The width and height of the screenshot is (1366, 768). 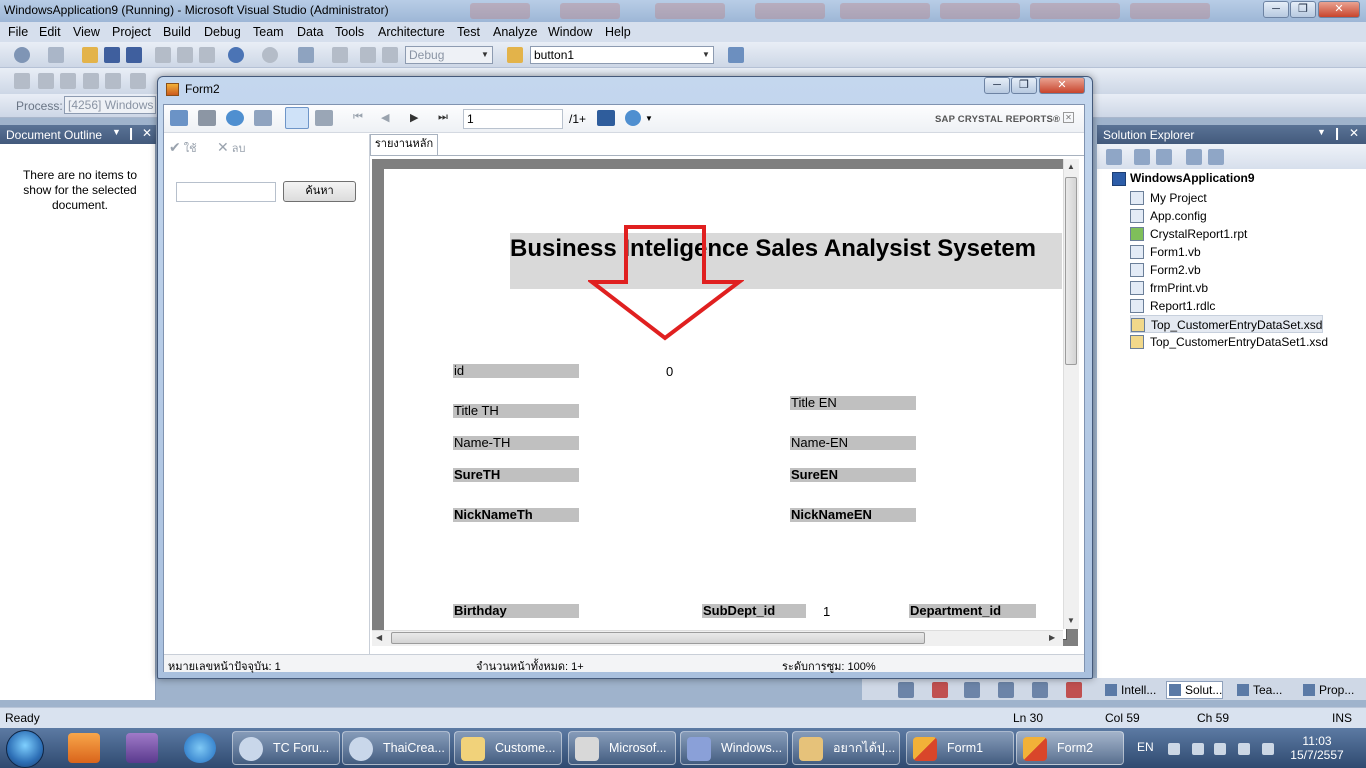 I want to click on find-in-files-icon, so click(x=390, y=55).